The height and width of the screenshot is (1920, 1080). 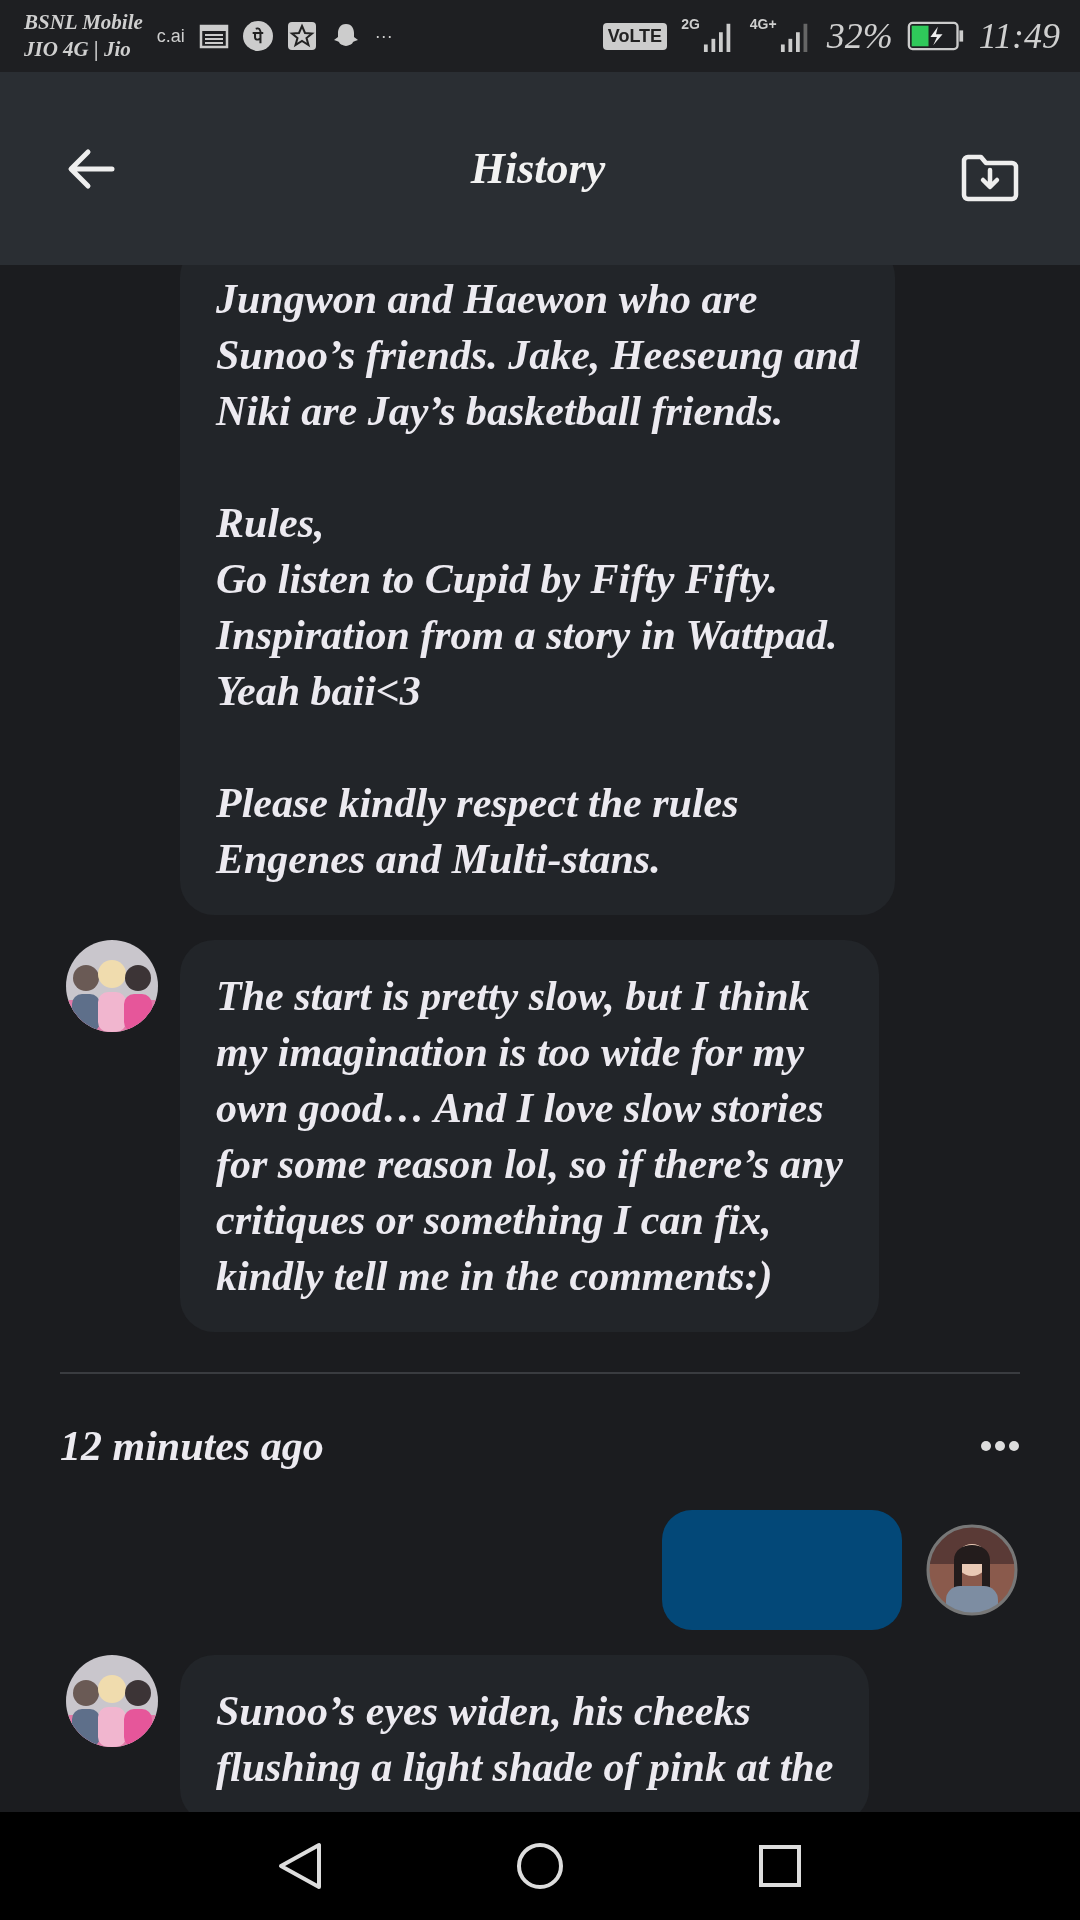 I want to click on app-label: c.ai, so click(x=170, y=36).